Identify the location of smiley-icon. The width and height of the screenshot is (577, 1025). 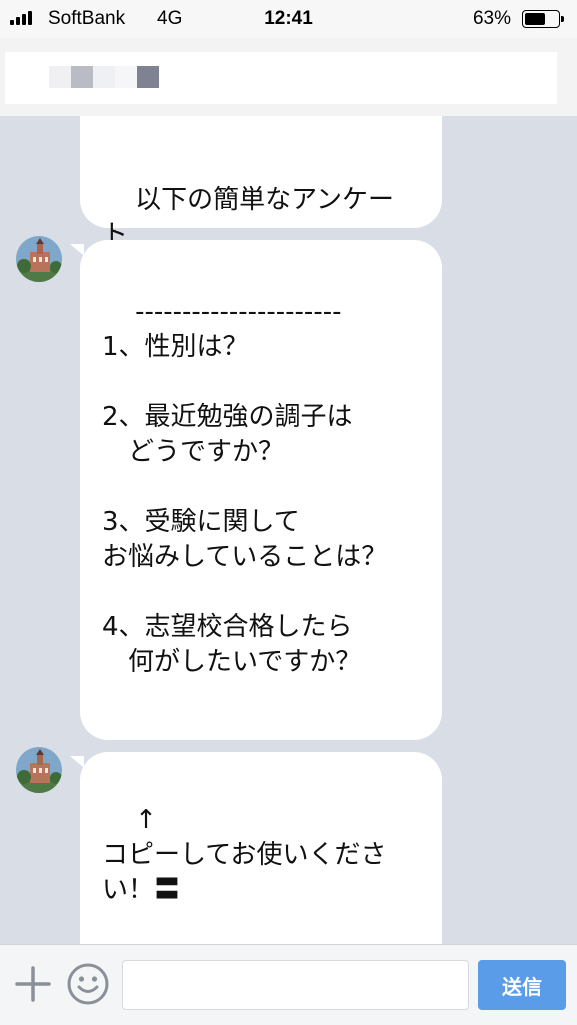
(88, 984).